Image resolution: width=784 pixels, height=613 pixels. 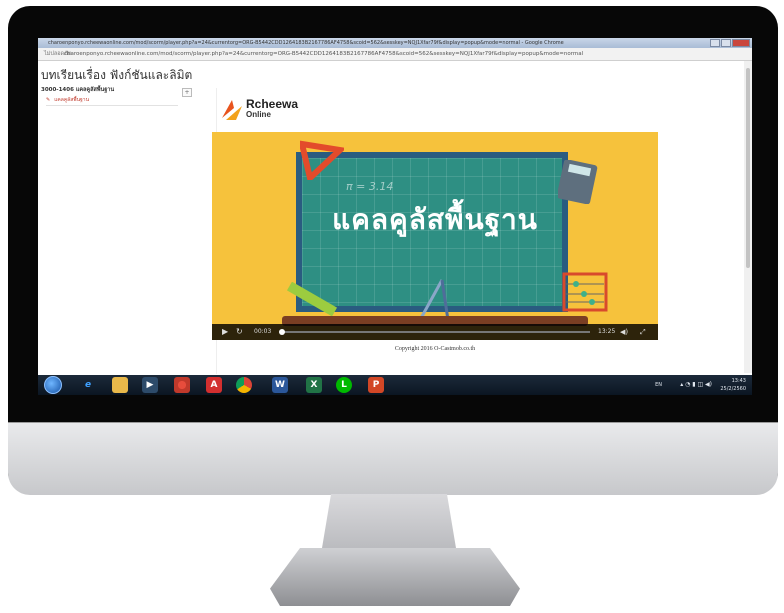 I want to click on volume-icon: ◀), so click(x=624, y=332).